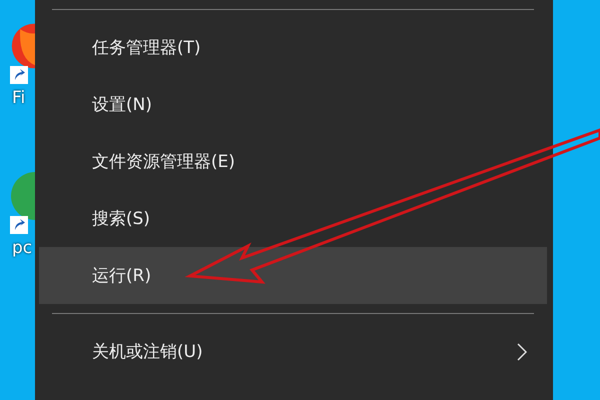 This screenshot has height=400, width=600. I want to click on menu-item: 搜索(S), so click(293, 218).